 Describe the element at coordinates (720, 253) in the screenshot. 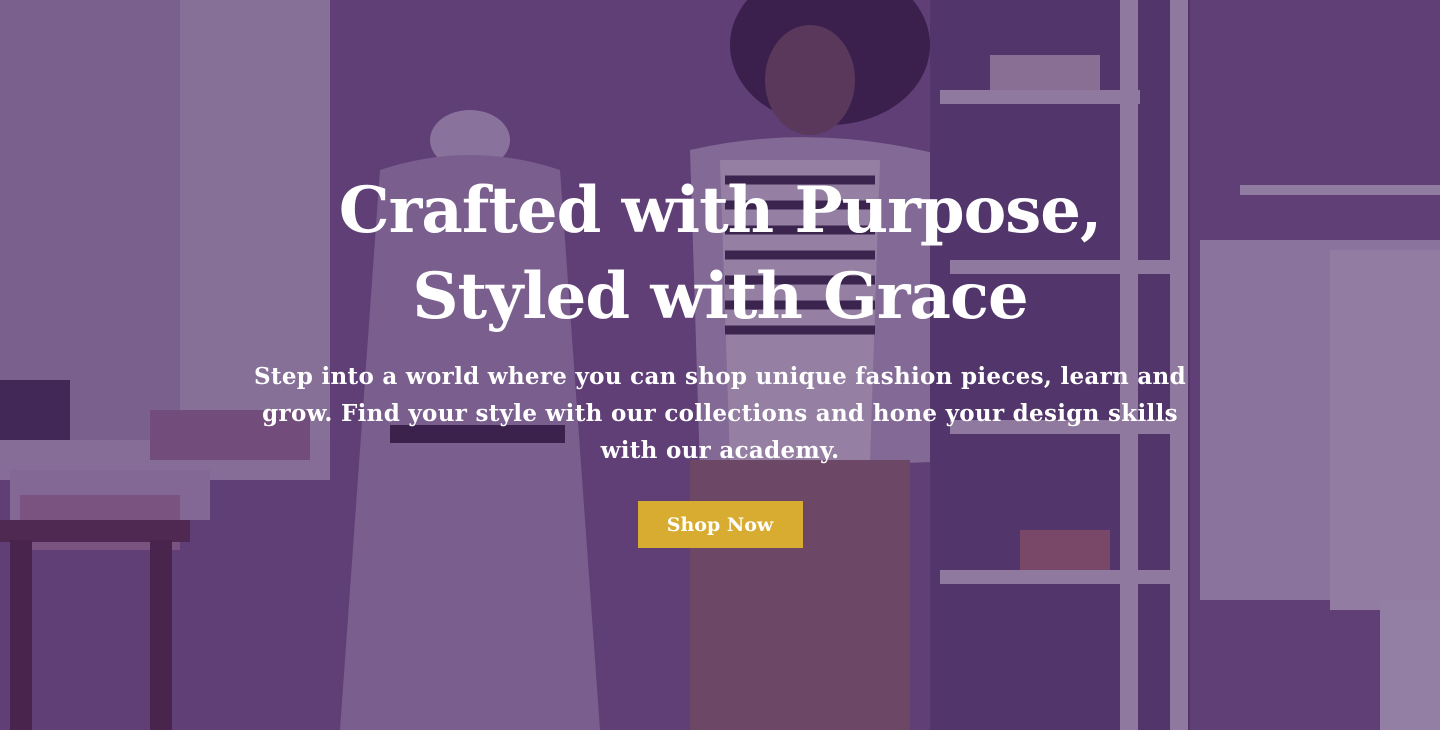

I see `hero-headline: Crafted with Purpose, Styled with Grace` at that location.